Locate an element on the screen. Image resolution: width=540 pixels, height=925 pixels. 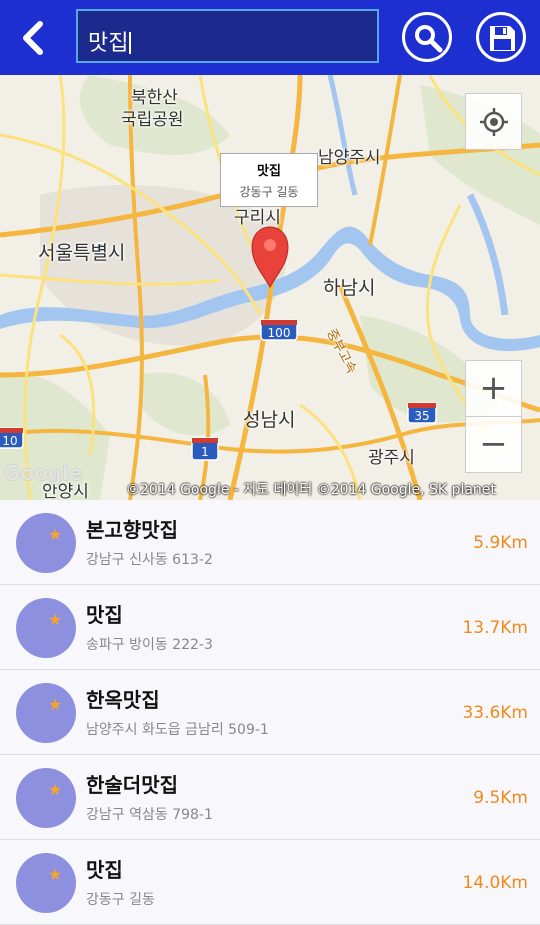
place-name: 한옥맛집 is located at coordinates (123, 700).